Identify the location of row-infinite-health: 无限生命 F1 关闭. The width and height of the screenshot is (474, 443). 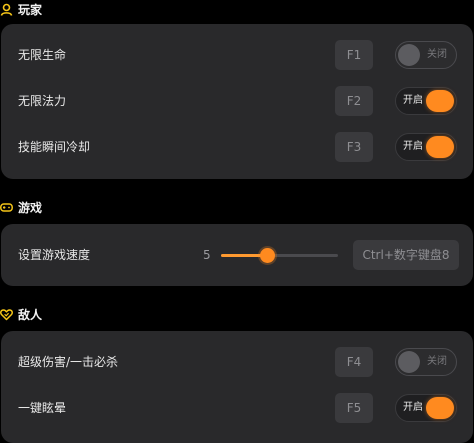
(237, 55).